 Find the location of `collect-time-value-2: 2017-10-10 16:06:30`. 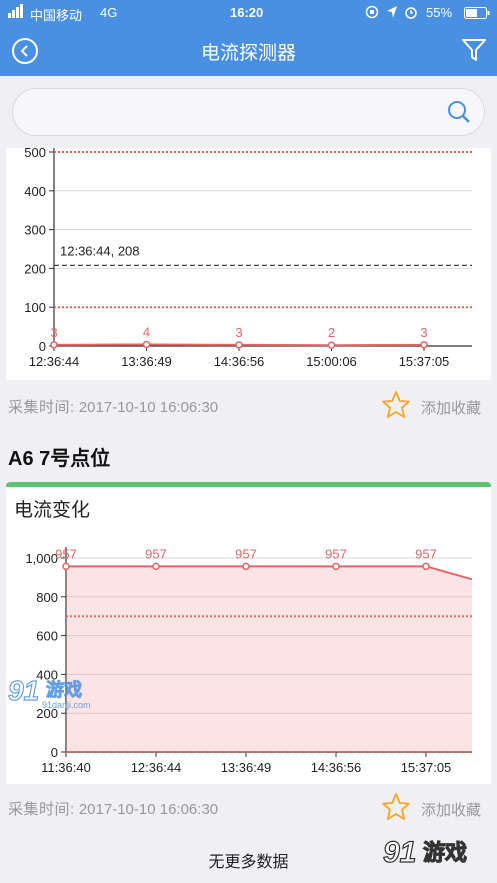

collect-time-value-2: 2017-10-10 16:06:30 is located at coordinates (148, 809).